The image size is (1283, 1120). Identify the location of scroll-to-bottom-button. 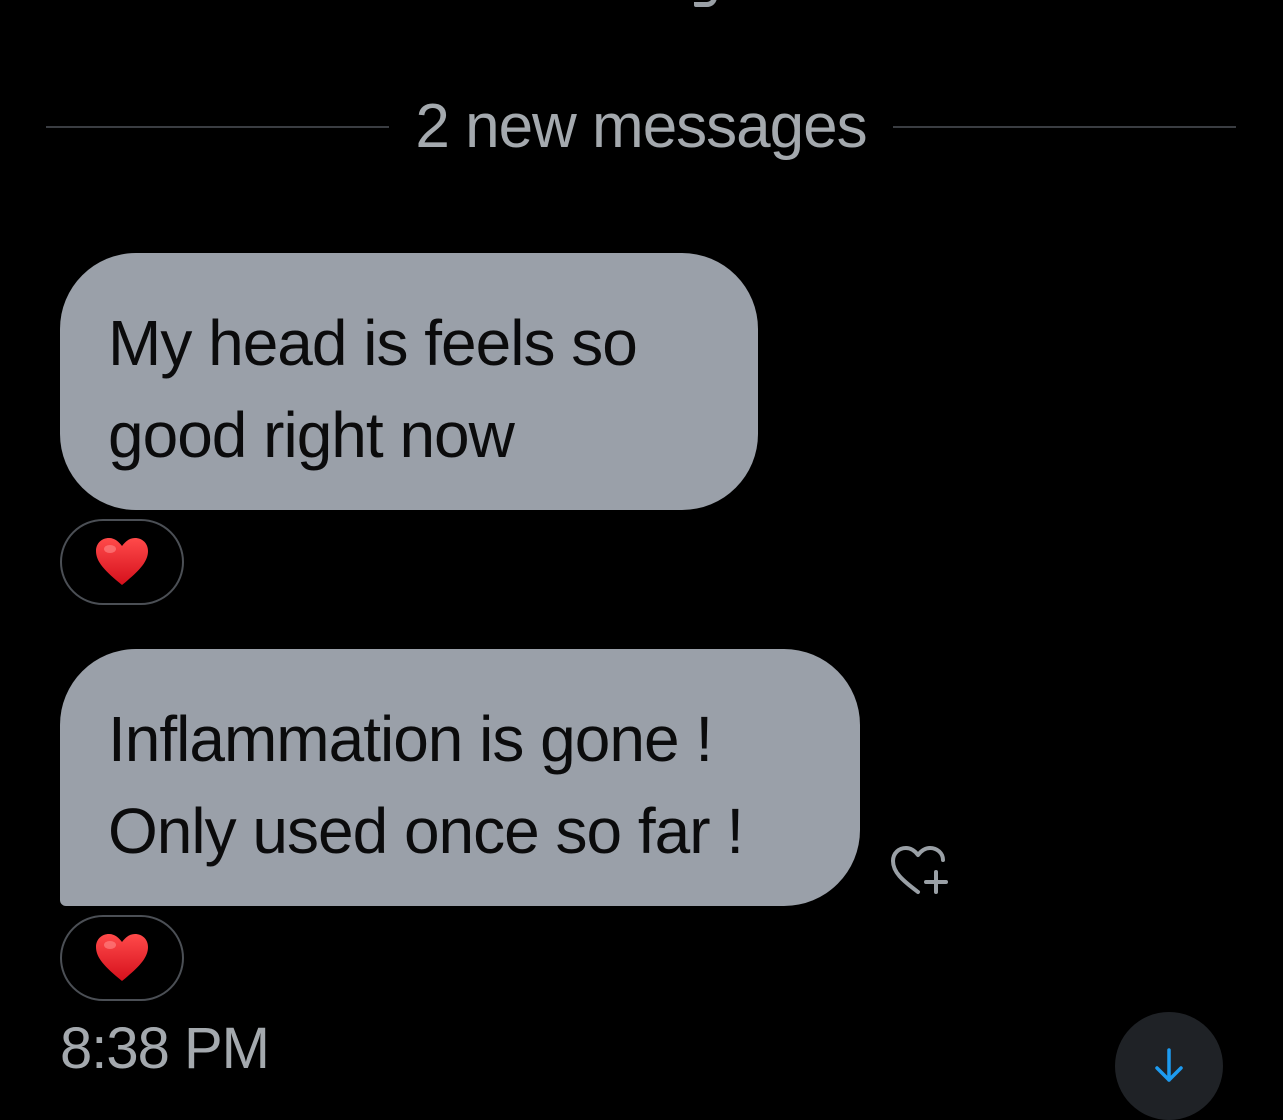
(1169, 1066).